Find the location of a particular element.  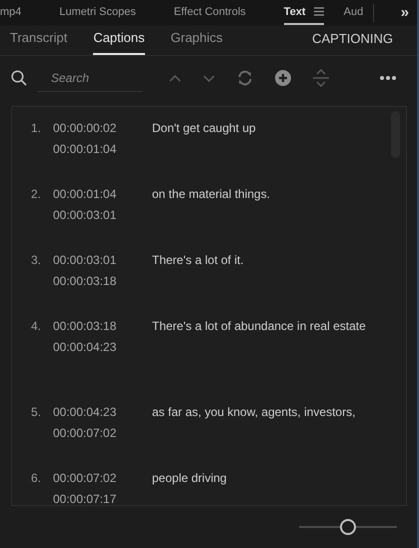

panel-tab: Lumetri Scopes is located at coordinates (97, 12).